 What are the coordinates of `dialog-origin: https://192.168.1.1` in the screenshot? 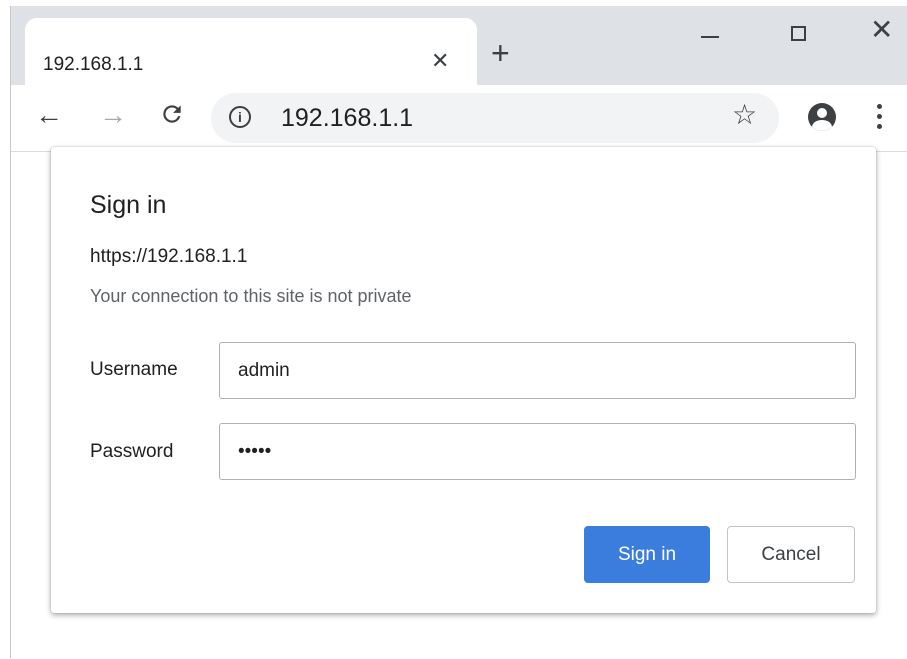 It's located at (169, 256).